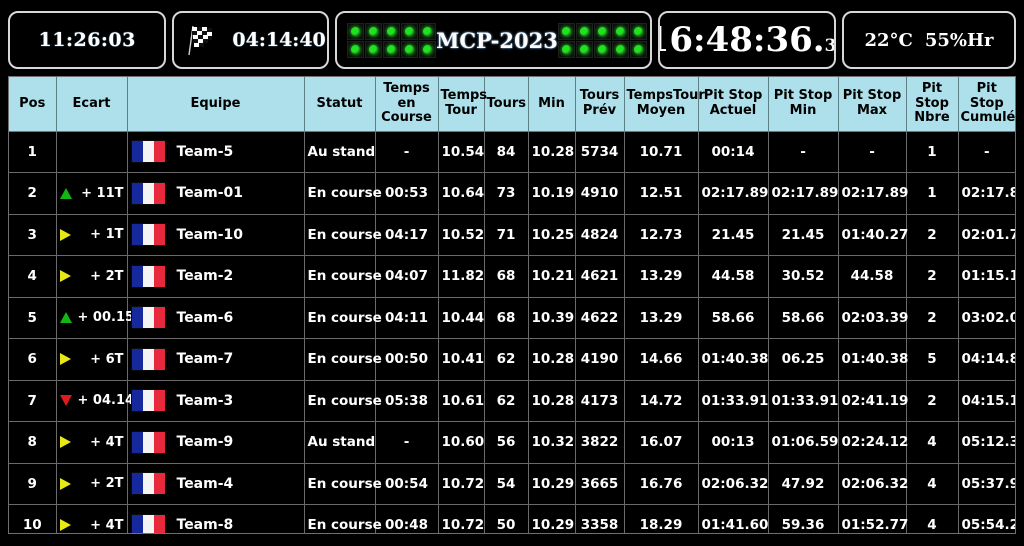  Describe the element at coordinates (506, 193) in the screenshot. I see `cell-tours: 73` at that location.